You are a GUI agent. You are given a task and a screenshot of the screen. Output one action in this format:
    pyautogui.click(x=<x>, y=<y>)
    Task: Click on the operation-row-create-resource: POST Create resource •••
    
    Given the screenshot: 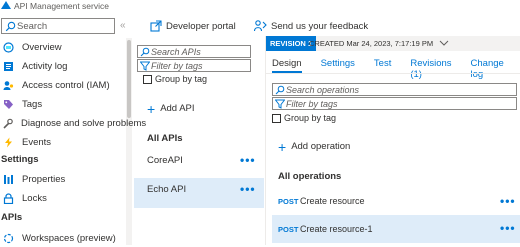 What is the action you would take?
    pyautogui.click(x=396, y=201)
    